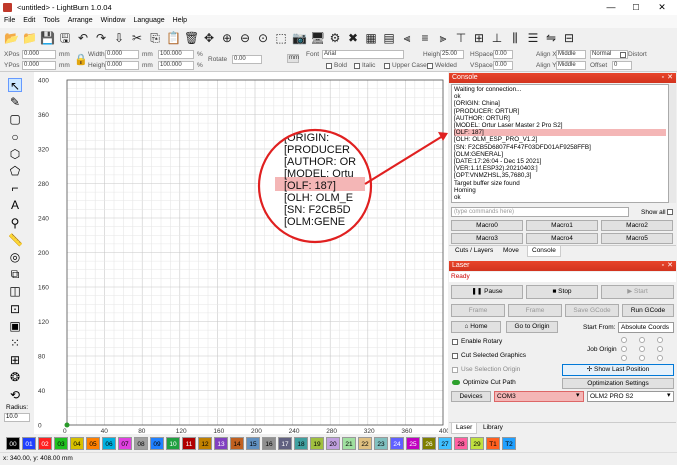 The width and height of the screenshot is (677, 465). Describe the element at coordinates (253, 443) in the screenshot. I see `palette-swatch-15: 15` at that location.